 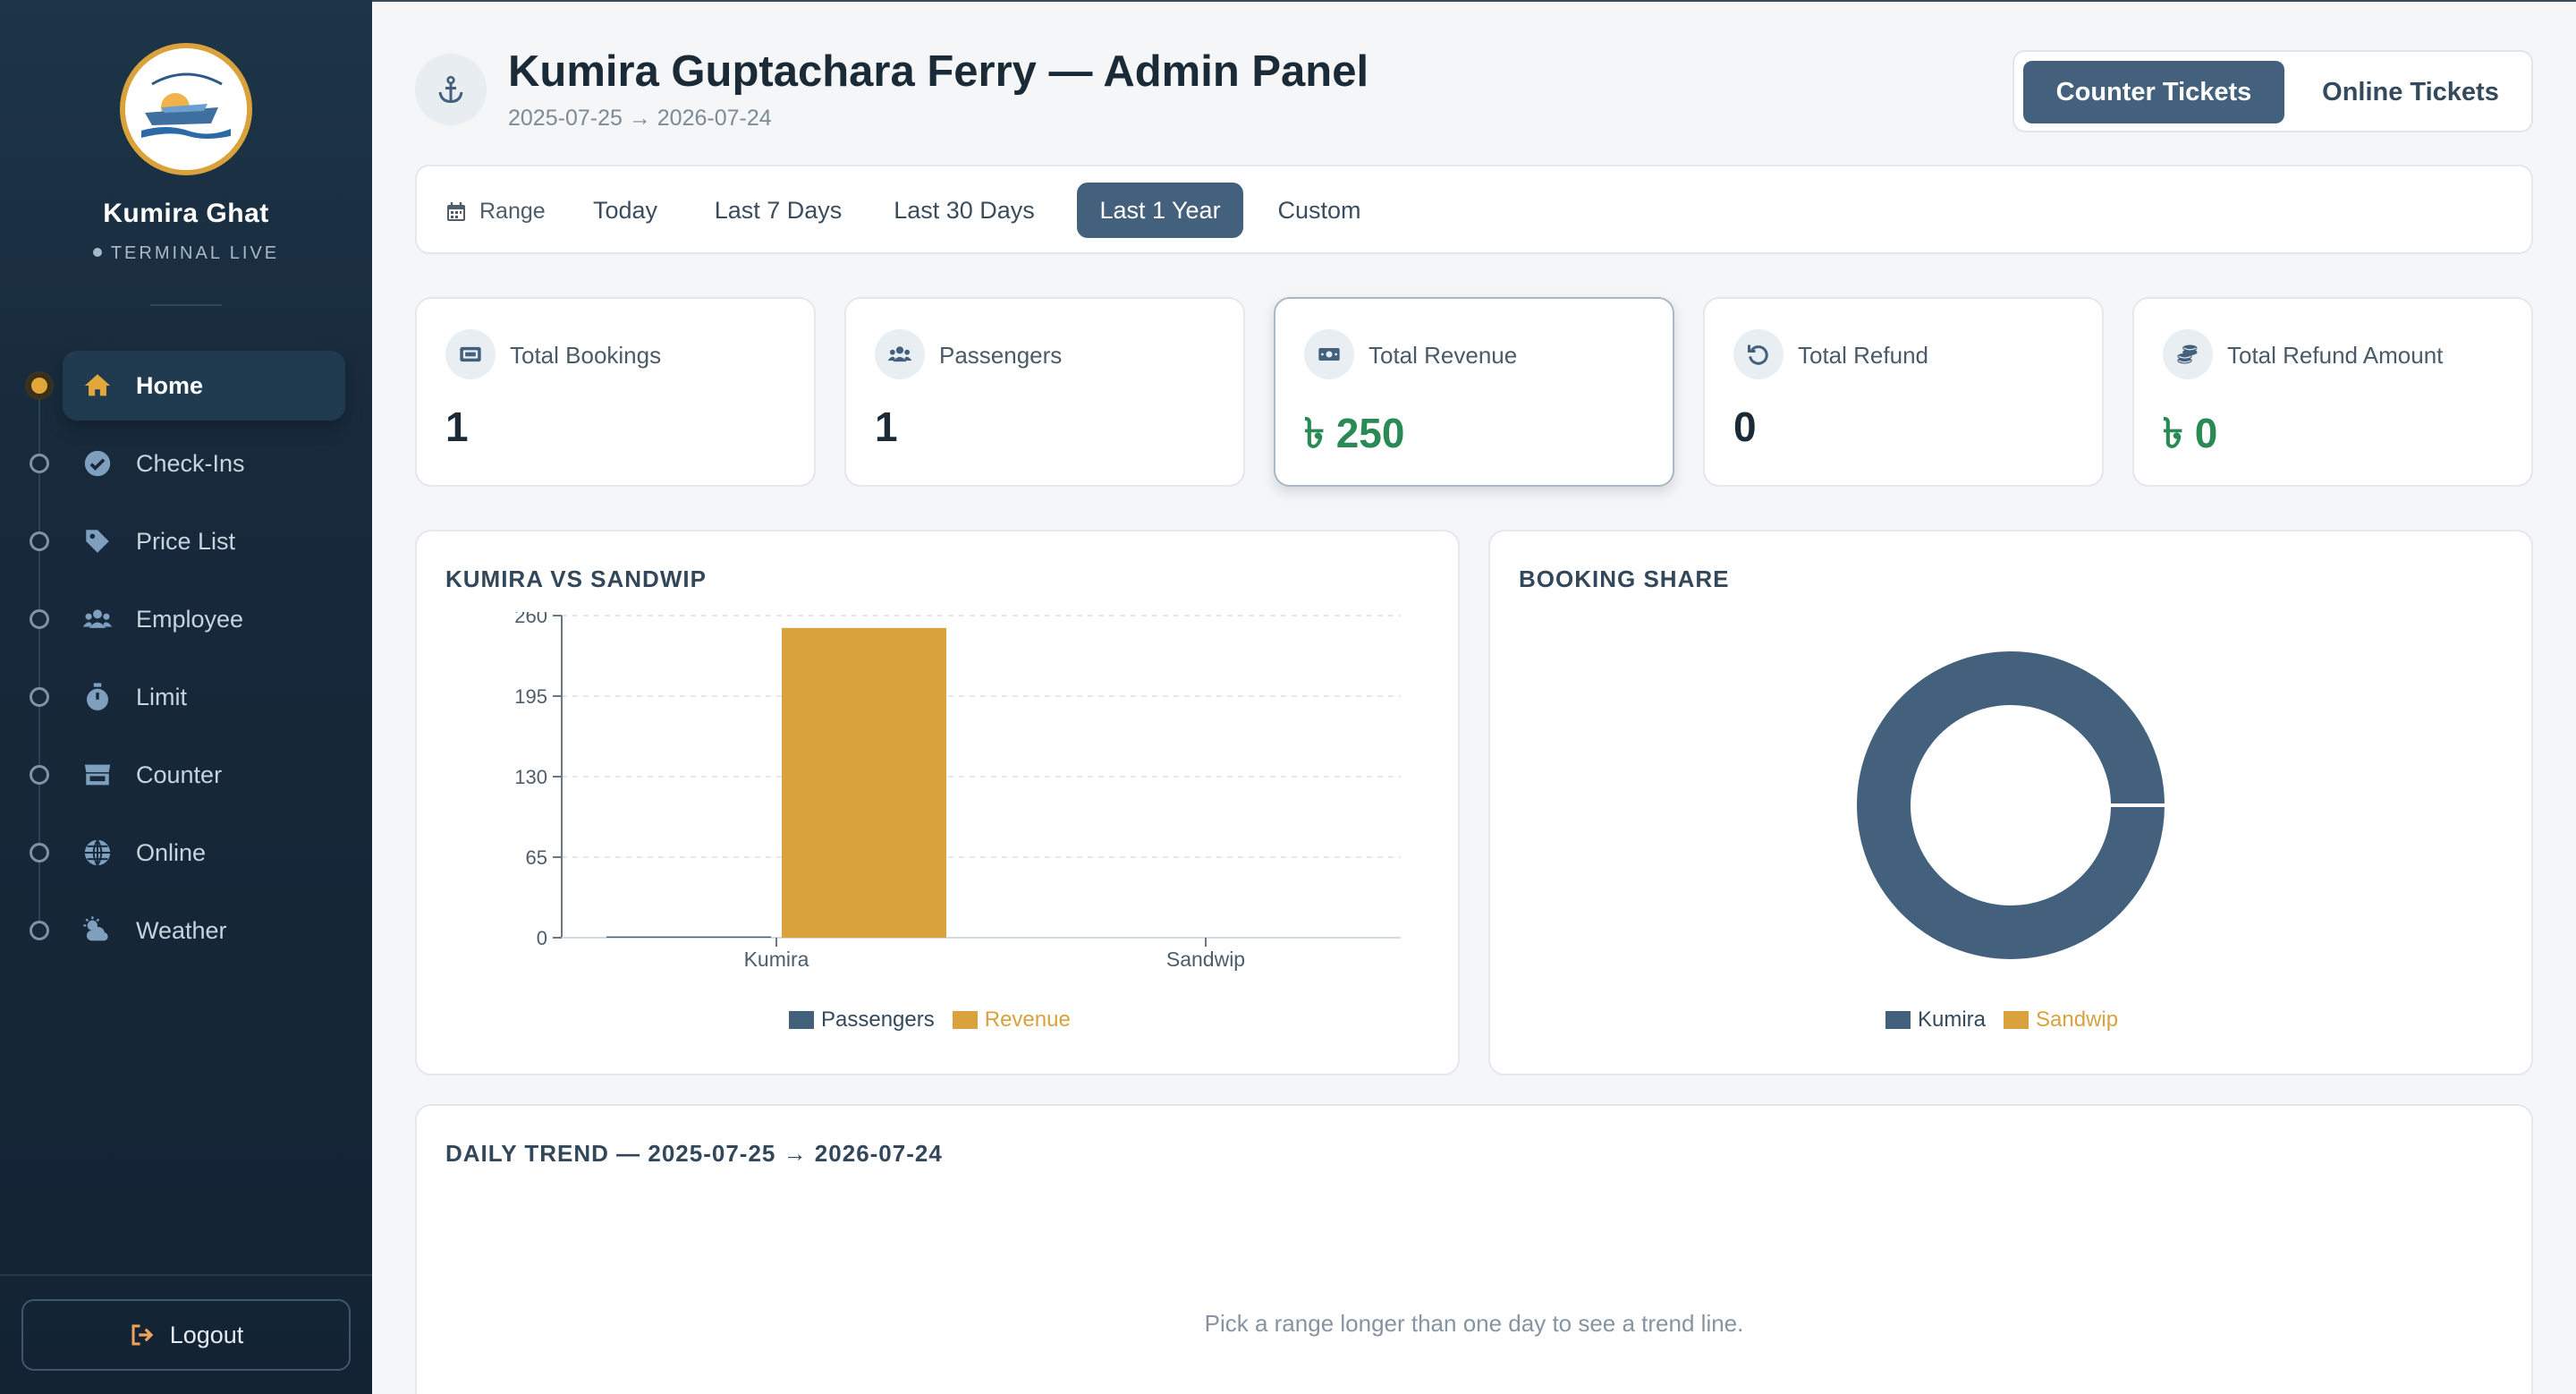 I want to click on legend-swatch-passengers, so click(x=801, y=1020).